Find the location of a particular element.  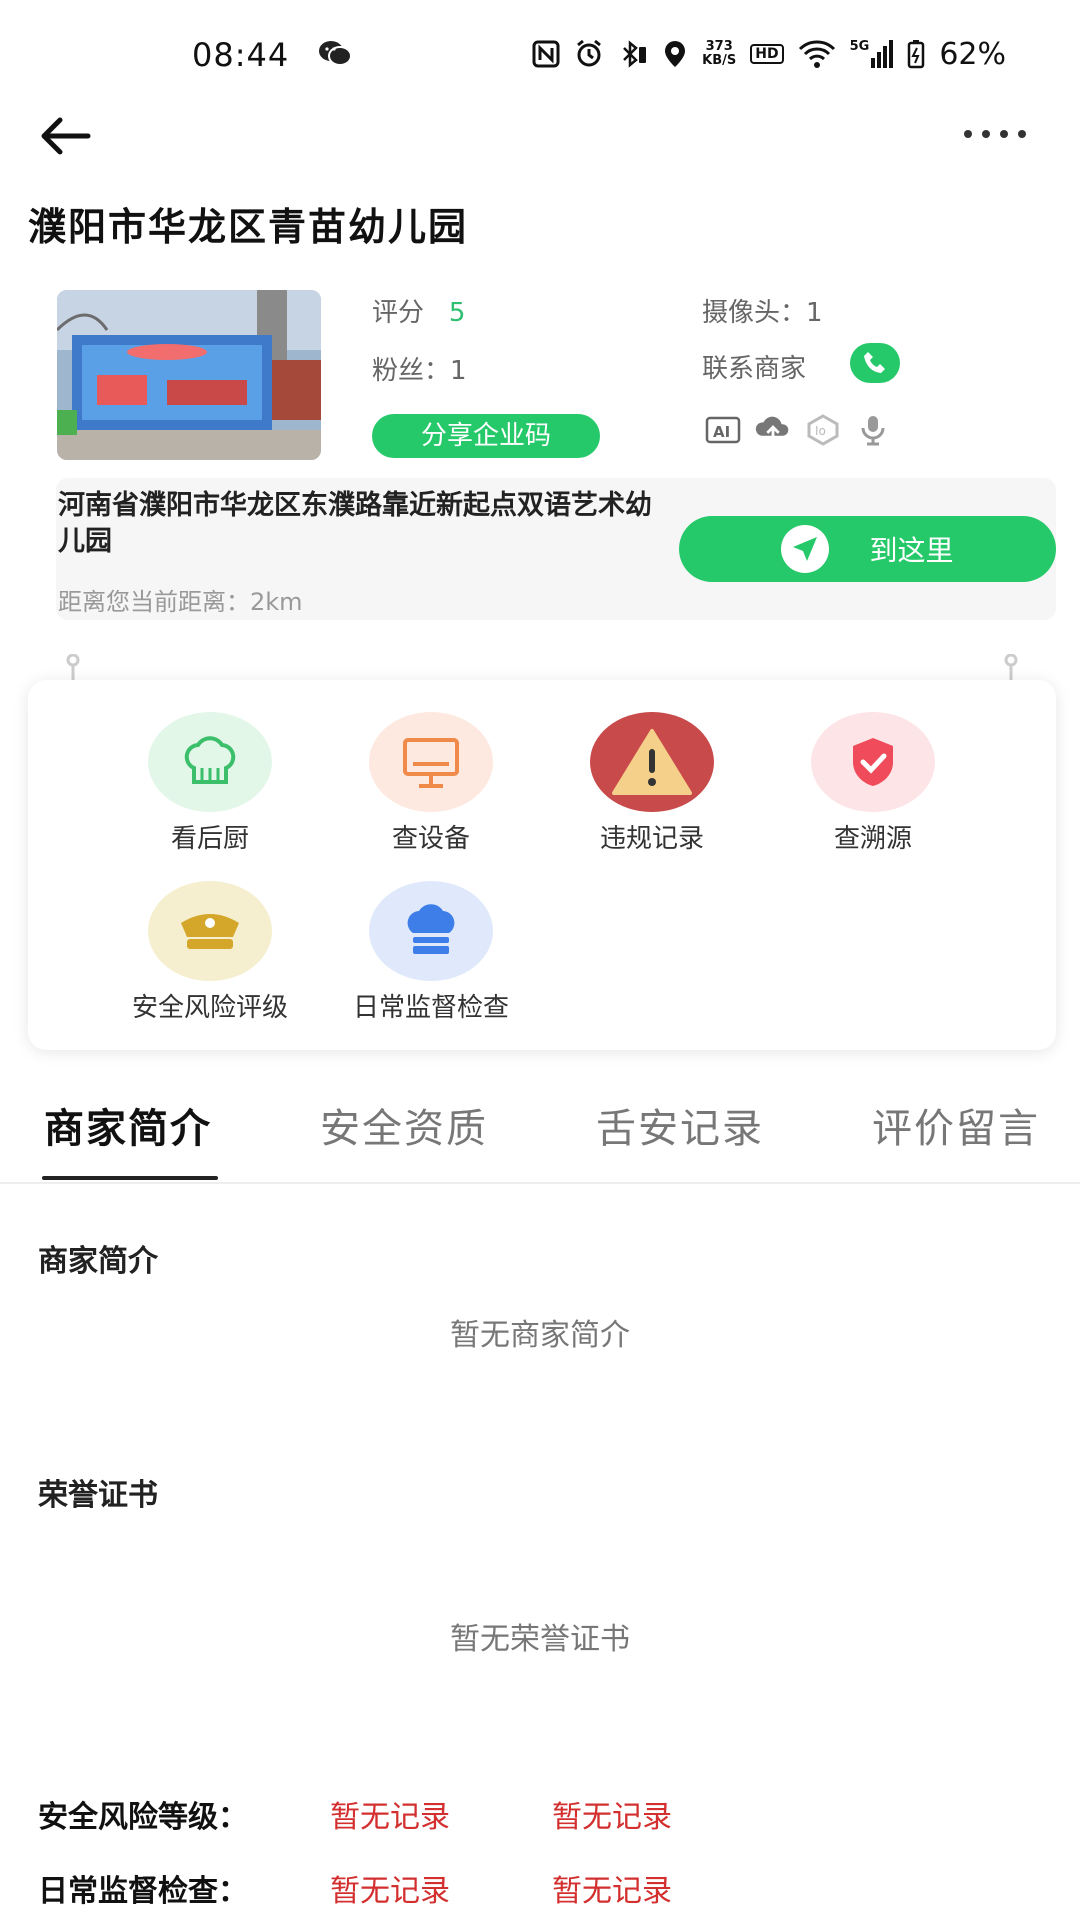

contact-merchant-label: 联系商家 is located at coordinates (754, 366).